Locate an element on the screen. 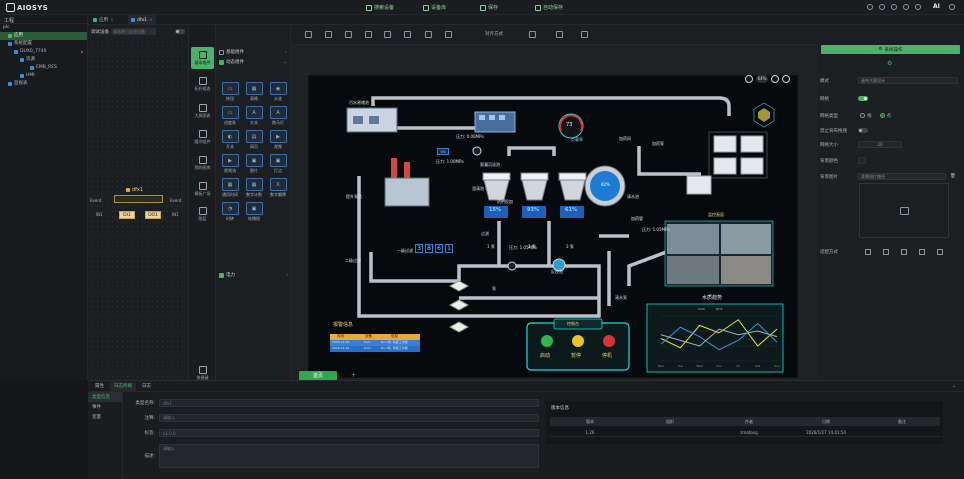 This screenshot has width=964, height=479. tree-node-watch: 监视表 is located at coordinates (43, 84).